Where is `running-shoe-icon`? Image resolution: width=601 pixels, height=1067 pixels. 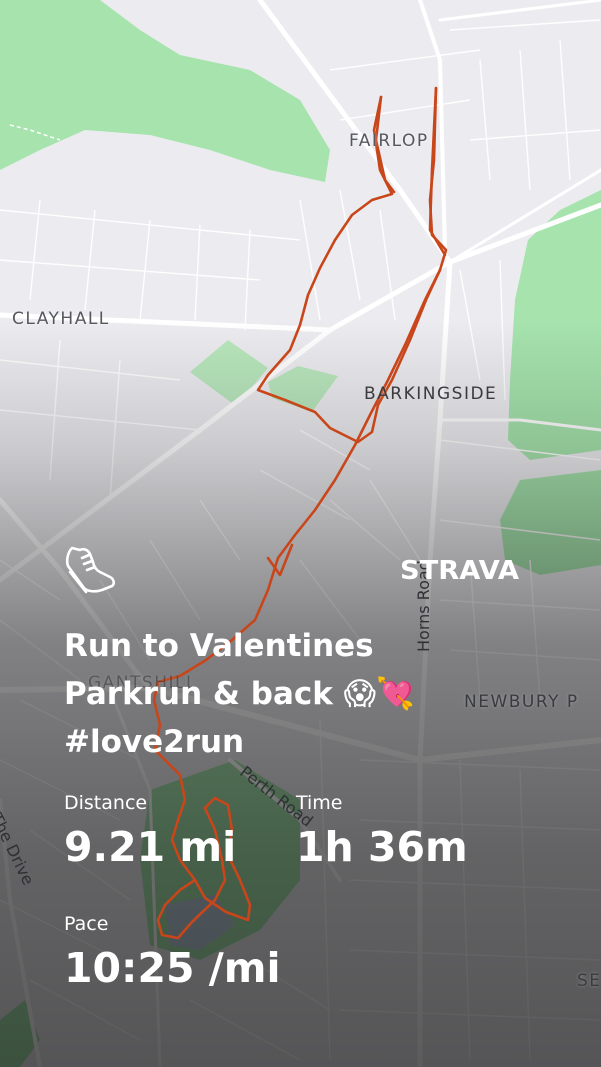
running-shoe-icon is located at coordinates (90, 570).